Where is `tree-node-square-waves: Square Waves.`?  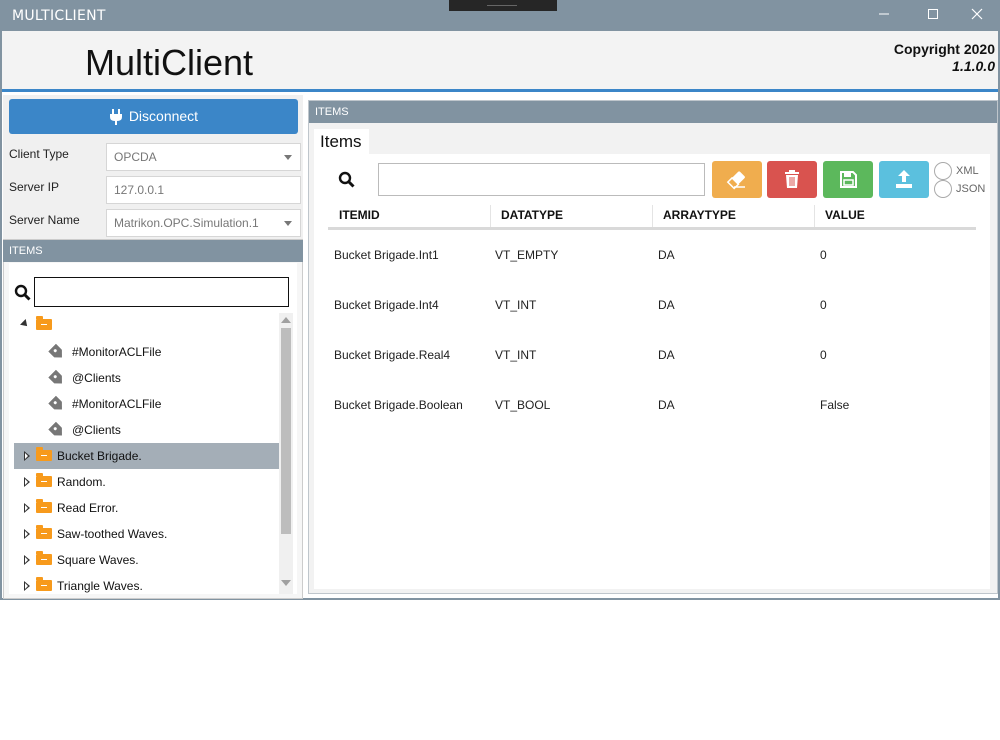 tree-node-square-waves: Square Waves. is located at coordinates (146, 560).